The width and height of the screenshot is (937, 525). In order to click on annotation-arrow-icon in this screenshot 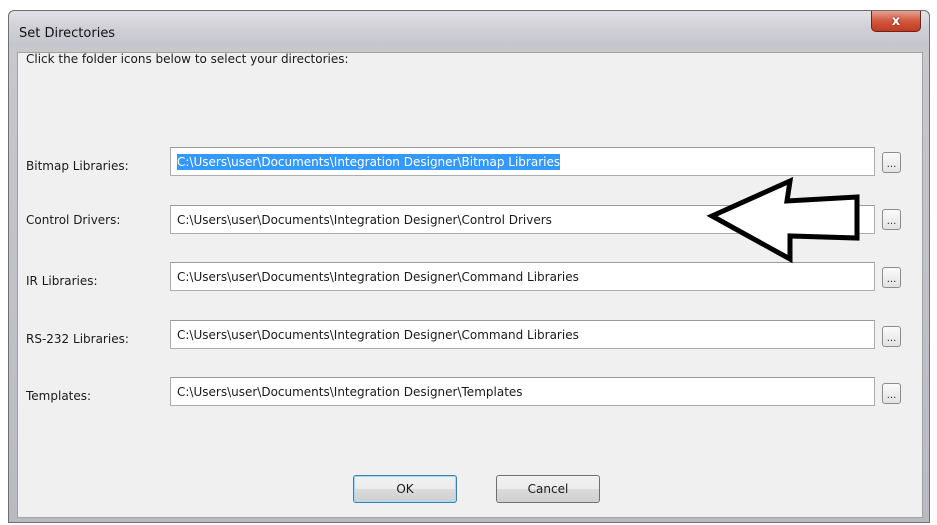, I will do `click(783, 220)`.